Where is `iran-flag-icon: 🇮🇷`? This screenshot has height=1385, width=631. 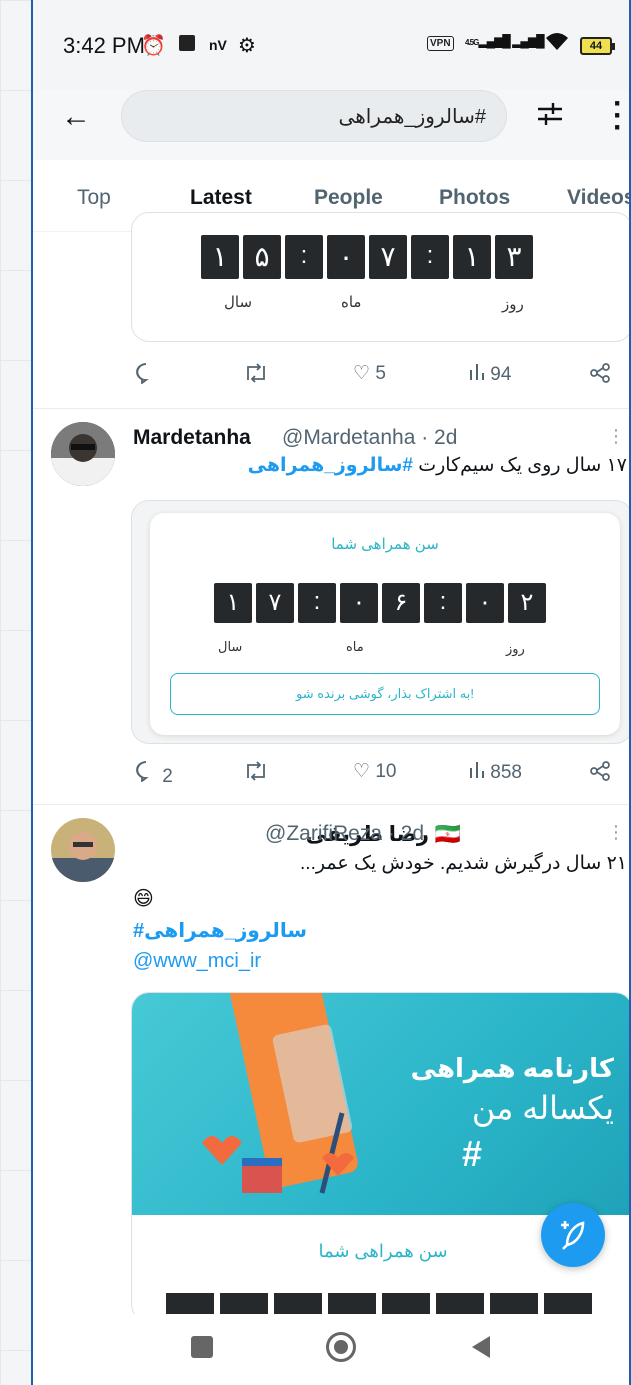 iran-flag-icon: 🇮🇷 is located at coordinates (447, 834).